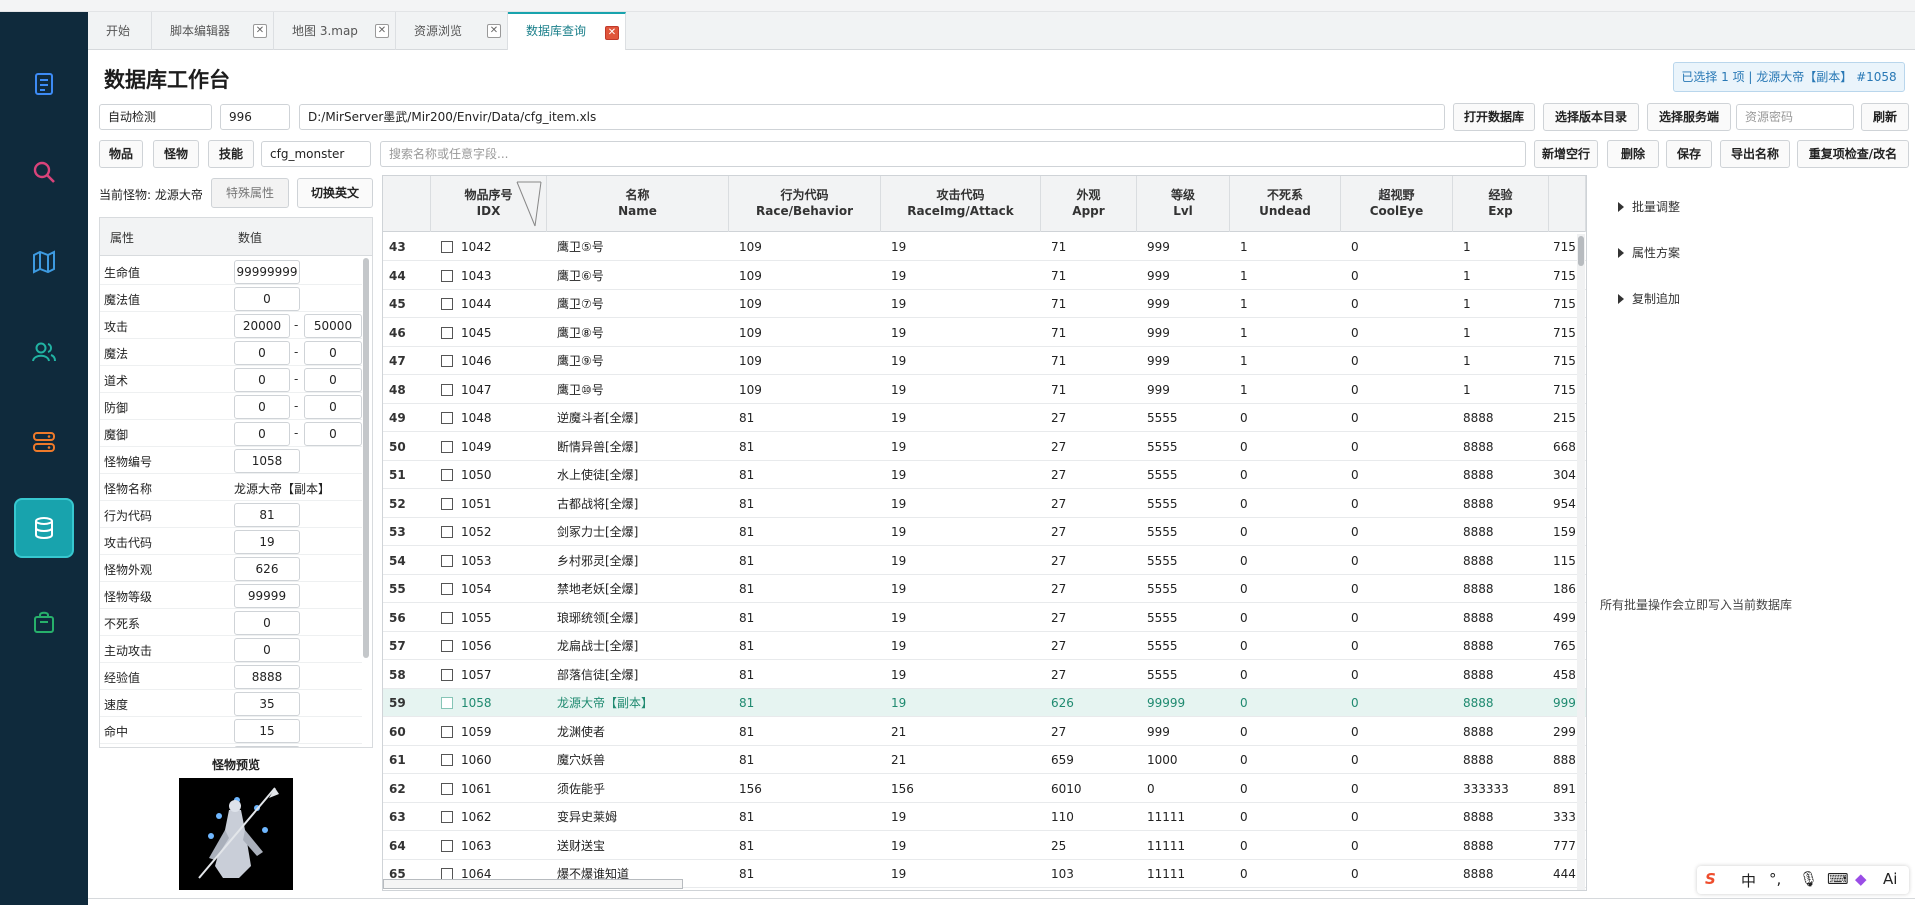 This screenshot has width=1915, height=905. What do you see at coordinates (1501, 204) in the screenshot?
I see `grid-column-header: 经验 Exp` at bounding box center [1501, 204].